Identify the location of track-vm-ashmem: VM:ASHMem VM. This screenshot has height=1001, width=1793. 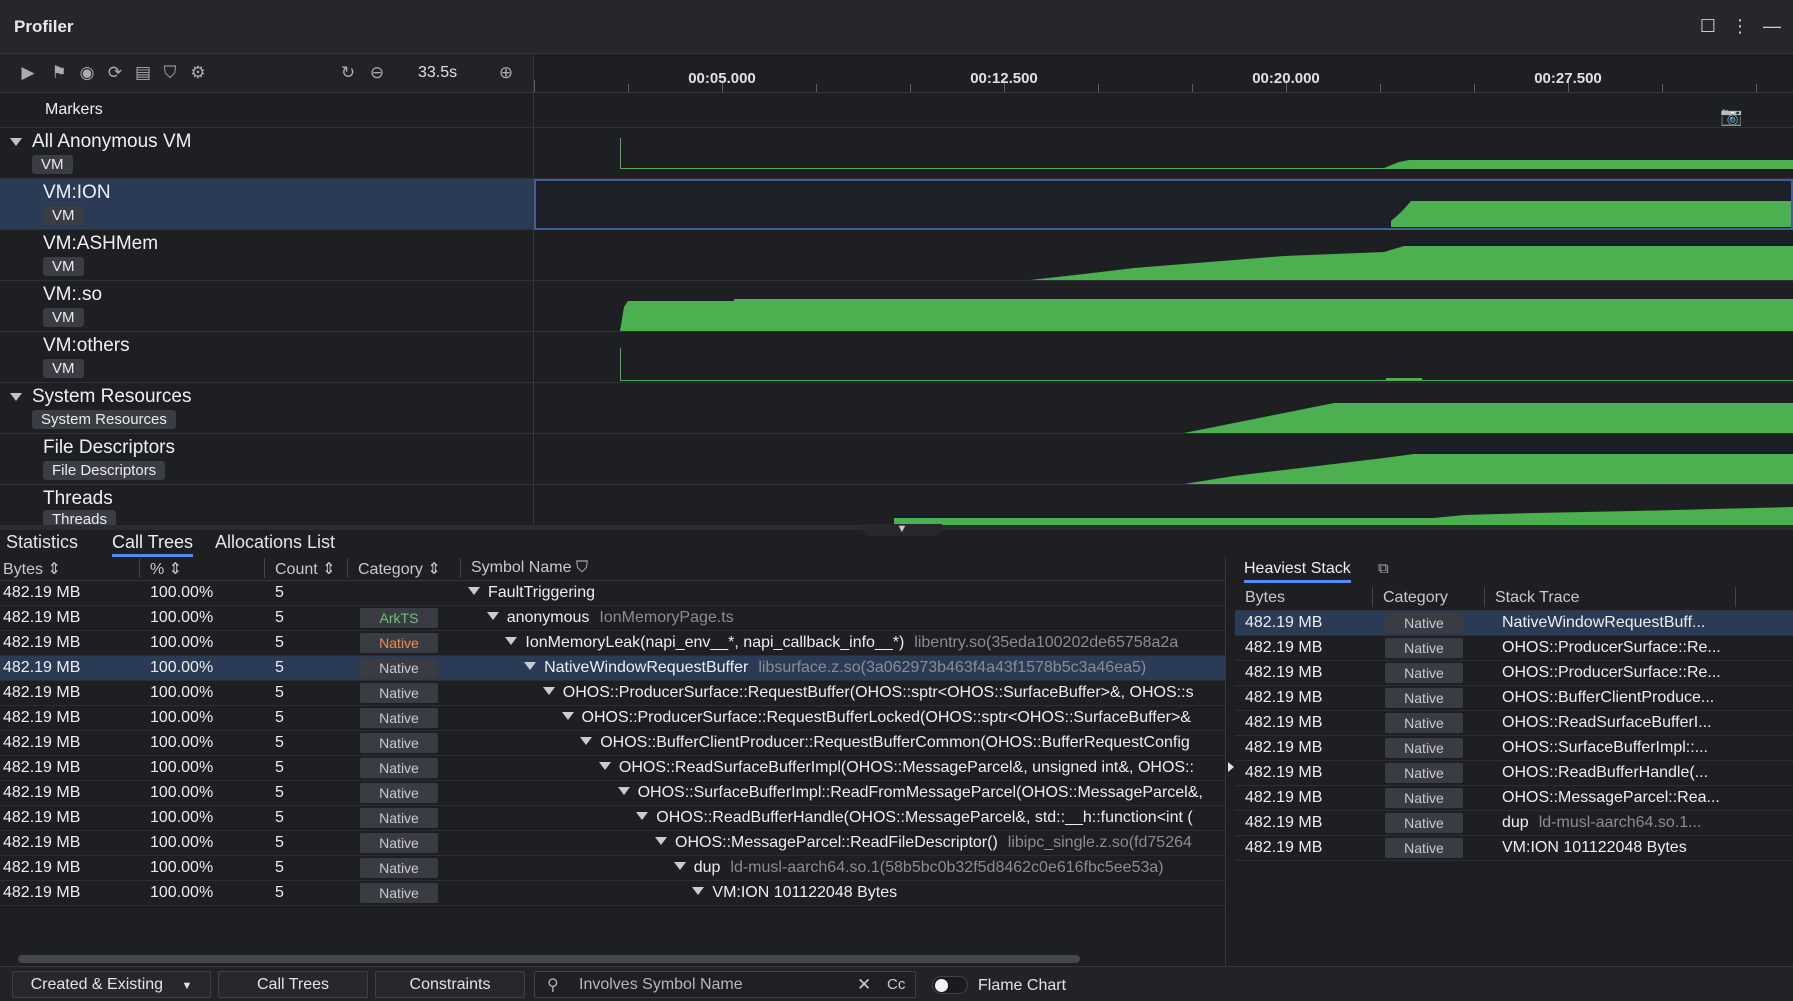
(266, 255).